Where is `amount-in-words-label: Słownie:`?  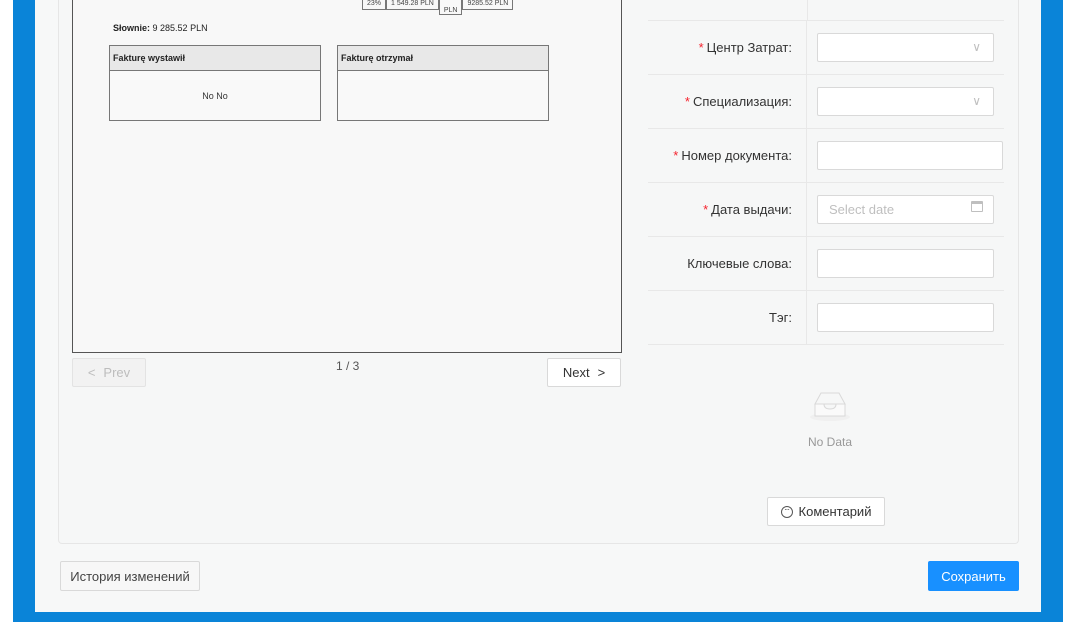
amount-in-words-label: Słownie: is located at coordinates (132, 28).